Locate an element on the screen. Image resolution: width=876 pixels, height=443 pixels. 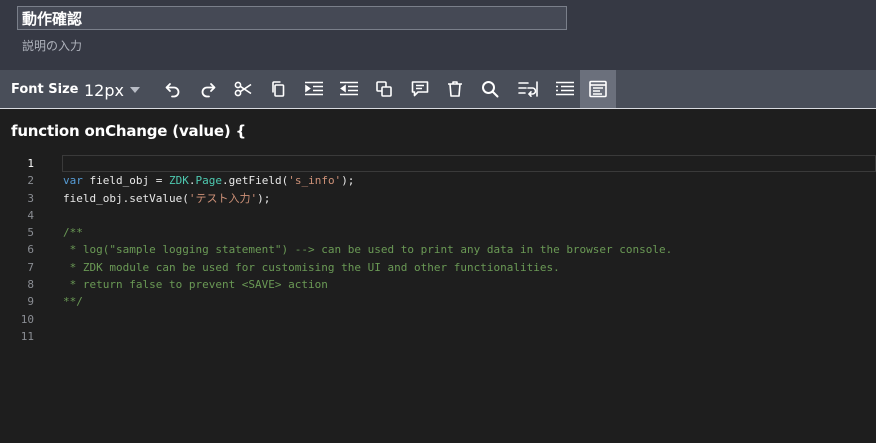
outdent-button is located at coordinates (349, 89).